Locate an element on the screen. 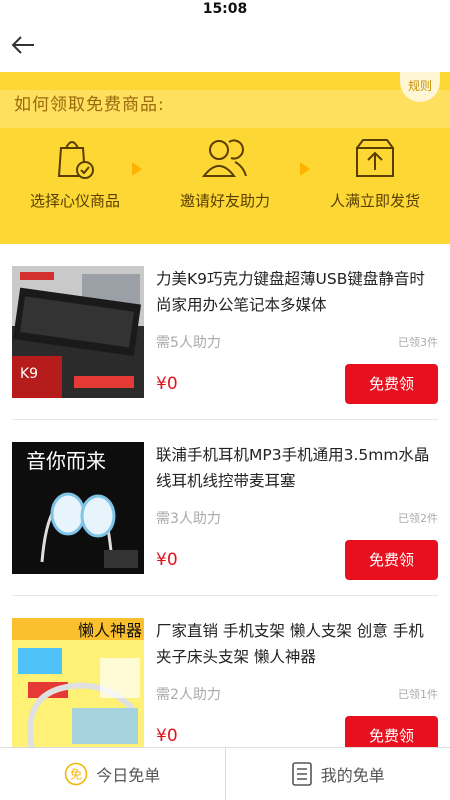  steps: 选择心仪商品 邀请好友助力 人满立即发货 is located at coordinates (225, 180).